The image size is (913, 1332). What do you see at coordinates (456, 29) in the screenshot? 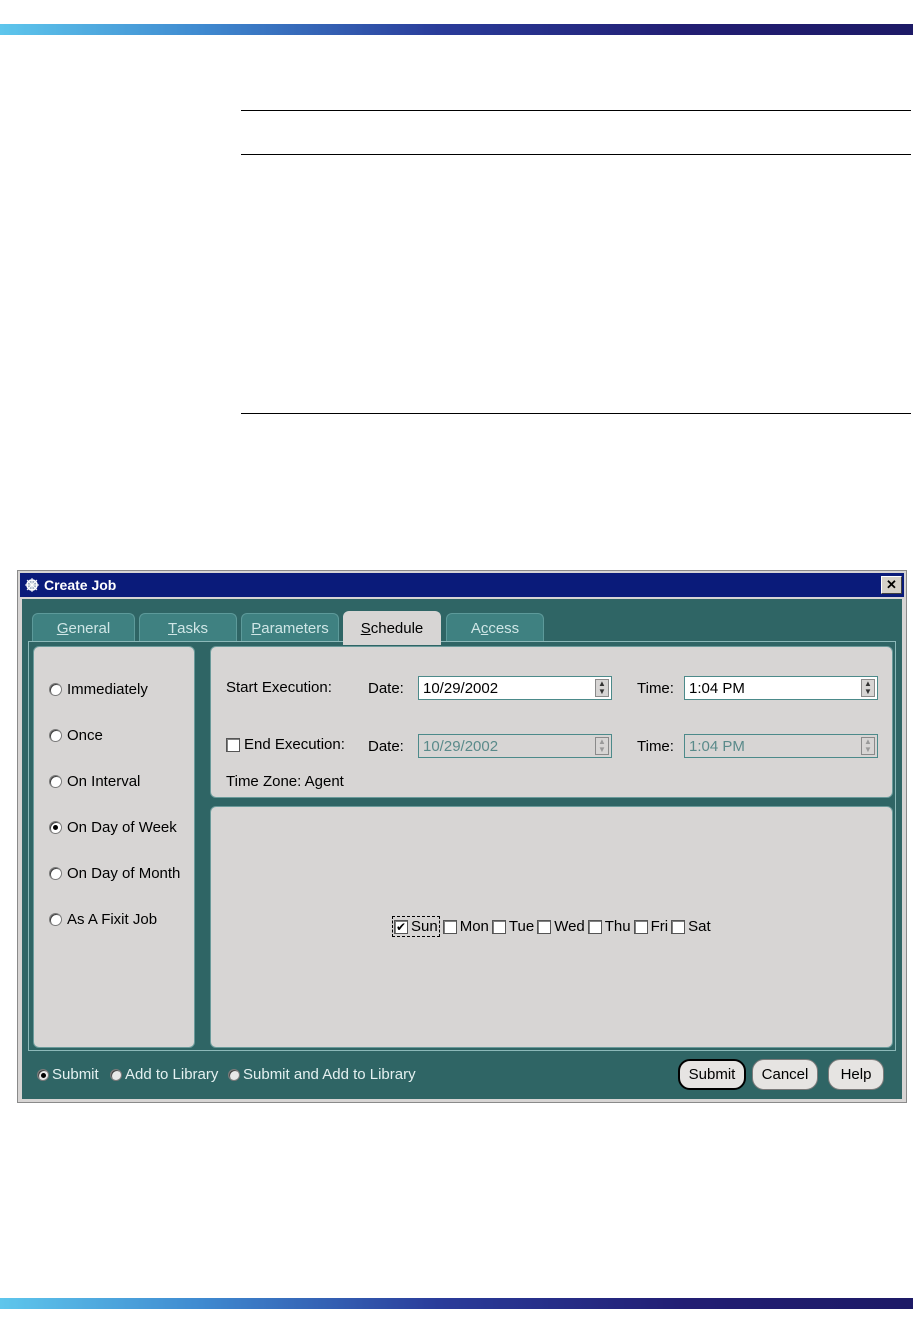
I see `header-decor-band` at bounding box center [456, 29].